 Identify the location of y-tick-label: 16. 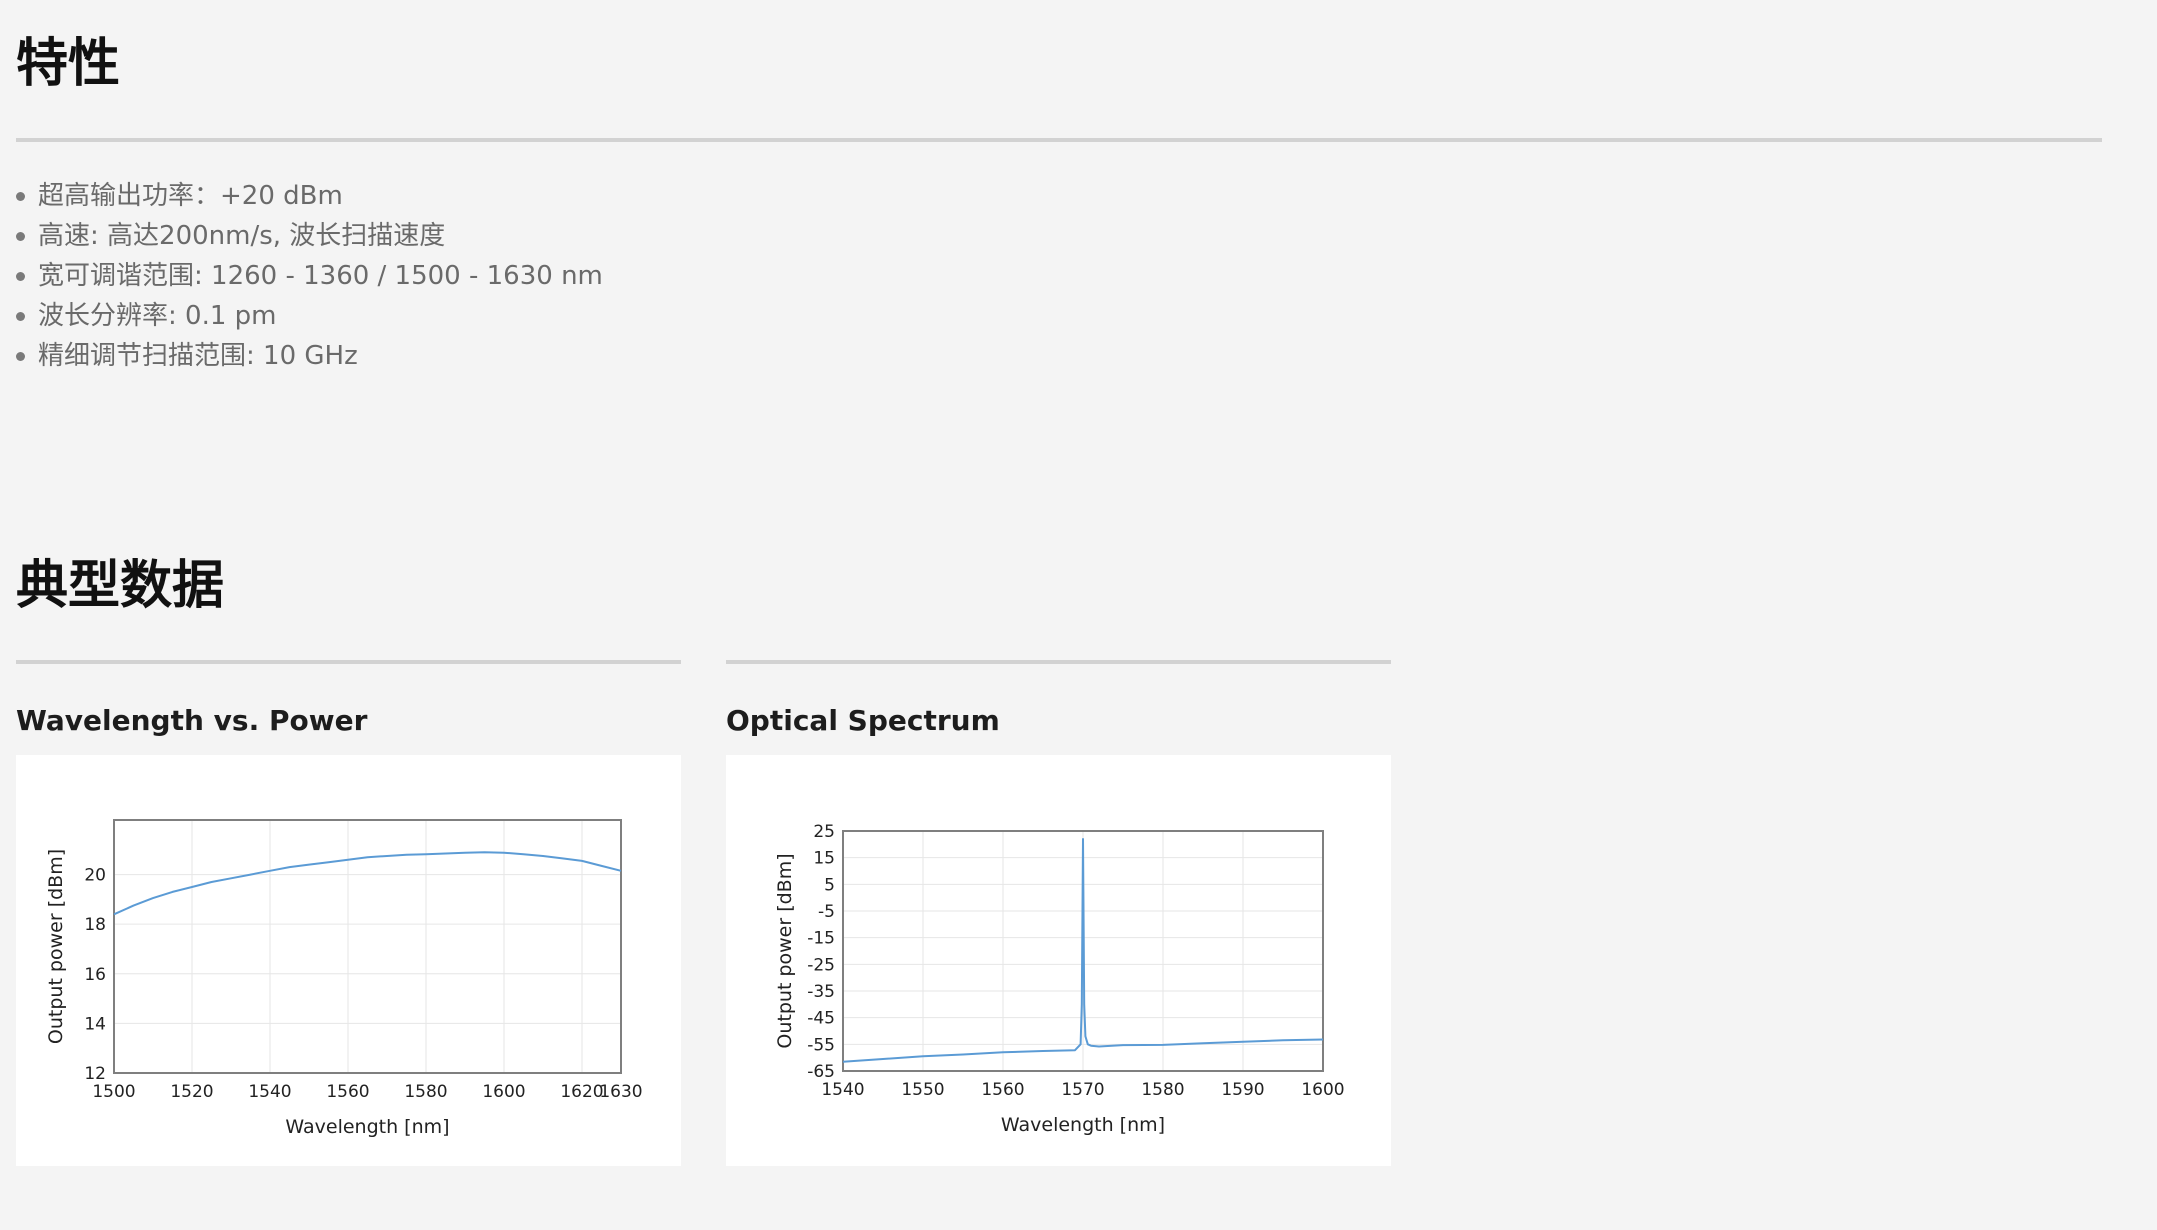
(95, 975).